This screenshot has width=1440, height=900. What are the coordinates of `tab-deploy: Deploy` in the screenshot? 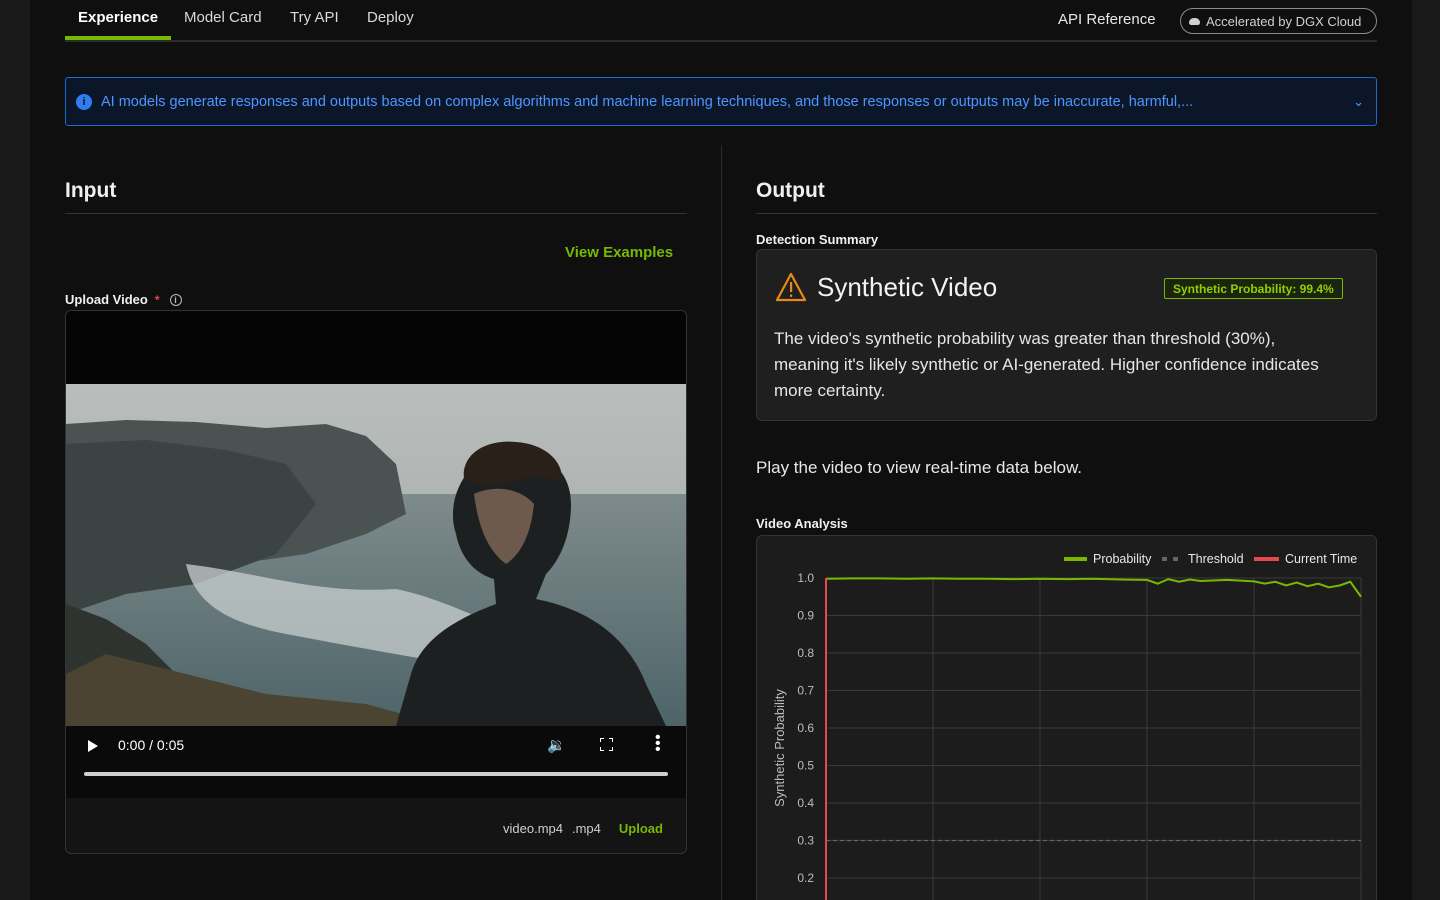 It's located at (390, 24).